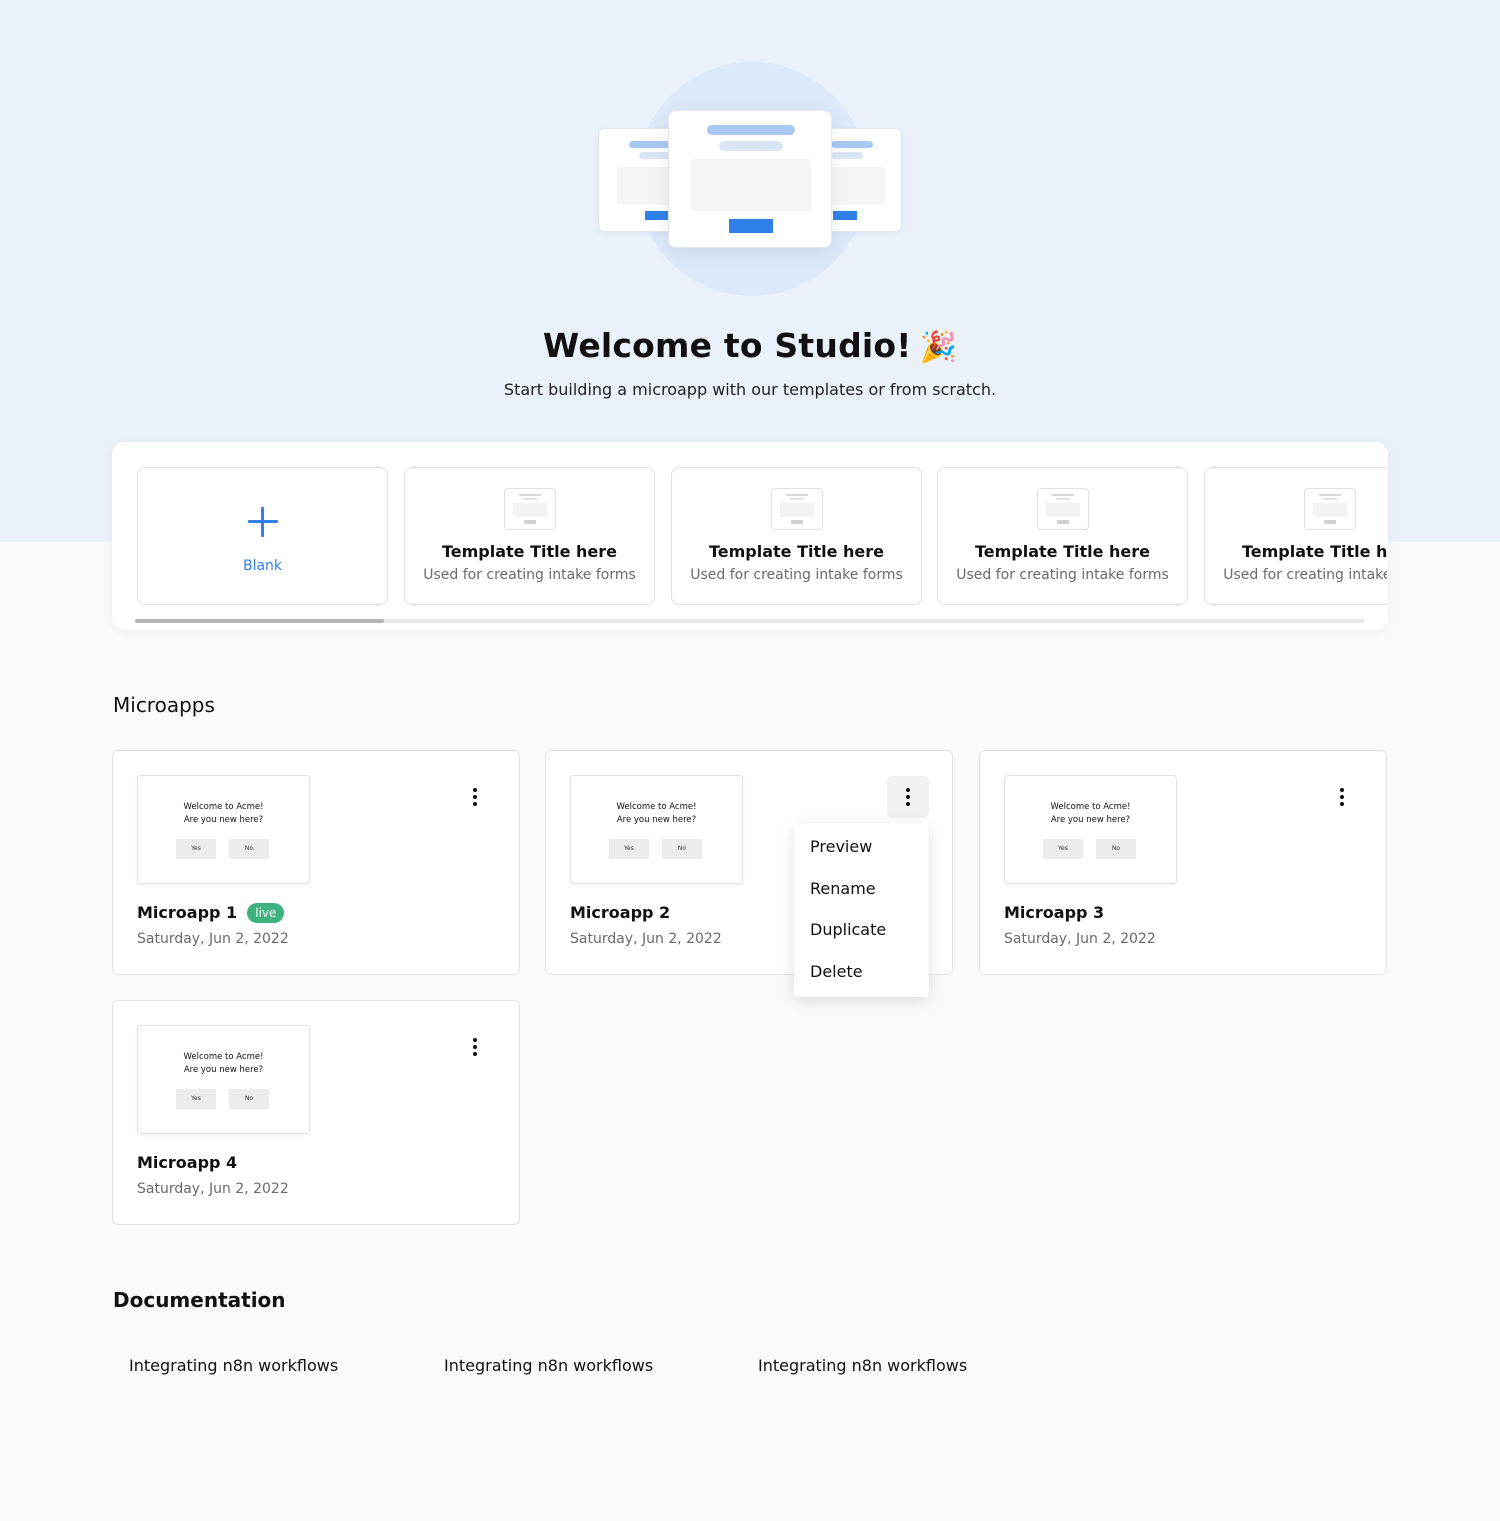 The height and width of the screenshot is (1521, 1500). Describe the element at coordinates (187, 912) in the screenshot. I see `microapp-name-text: Microapp 1` at that location.